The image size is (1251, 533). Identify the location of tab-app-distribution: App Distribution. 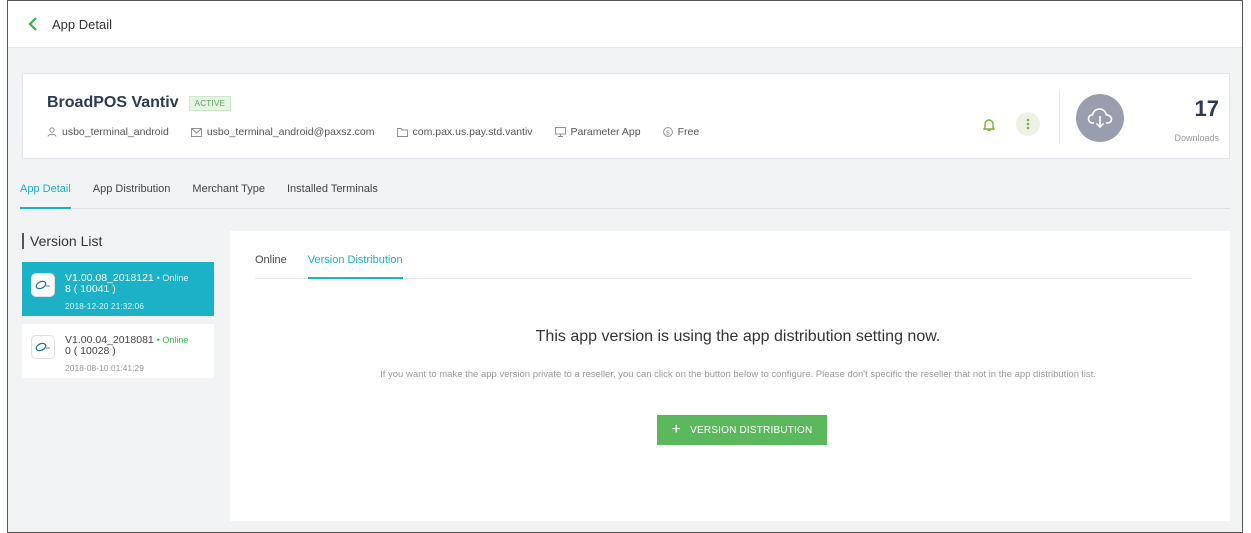
(132, 192).